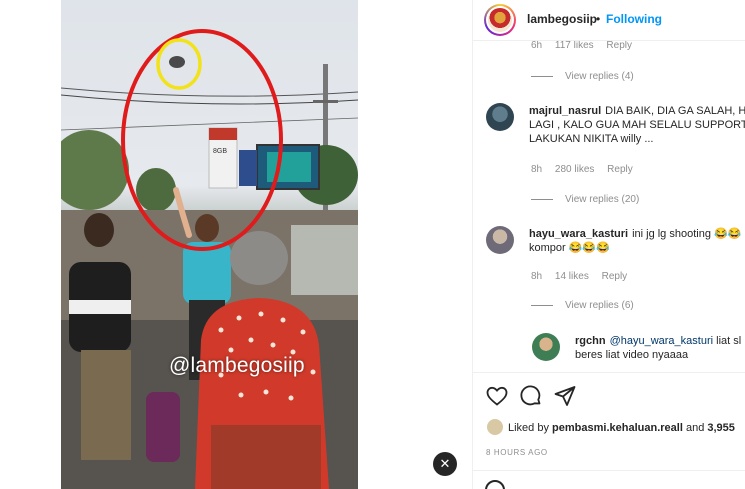 The width and height of the screenshot is (745, 489). Describe the element at coordinates (617, 428) in the screenshot. I see `liked-by-user: pembasmi.kehaluan.reall` at that location.